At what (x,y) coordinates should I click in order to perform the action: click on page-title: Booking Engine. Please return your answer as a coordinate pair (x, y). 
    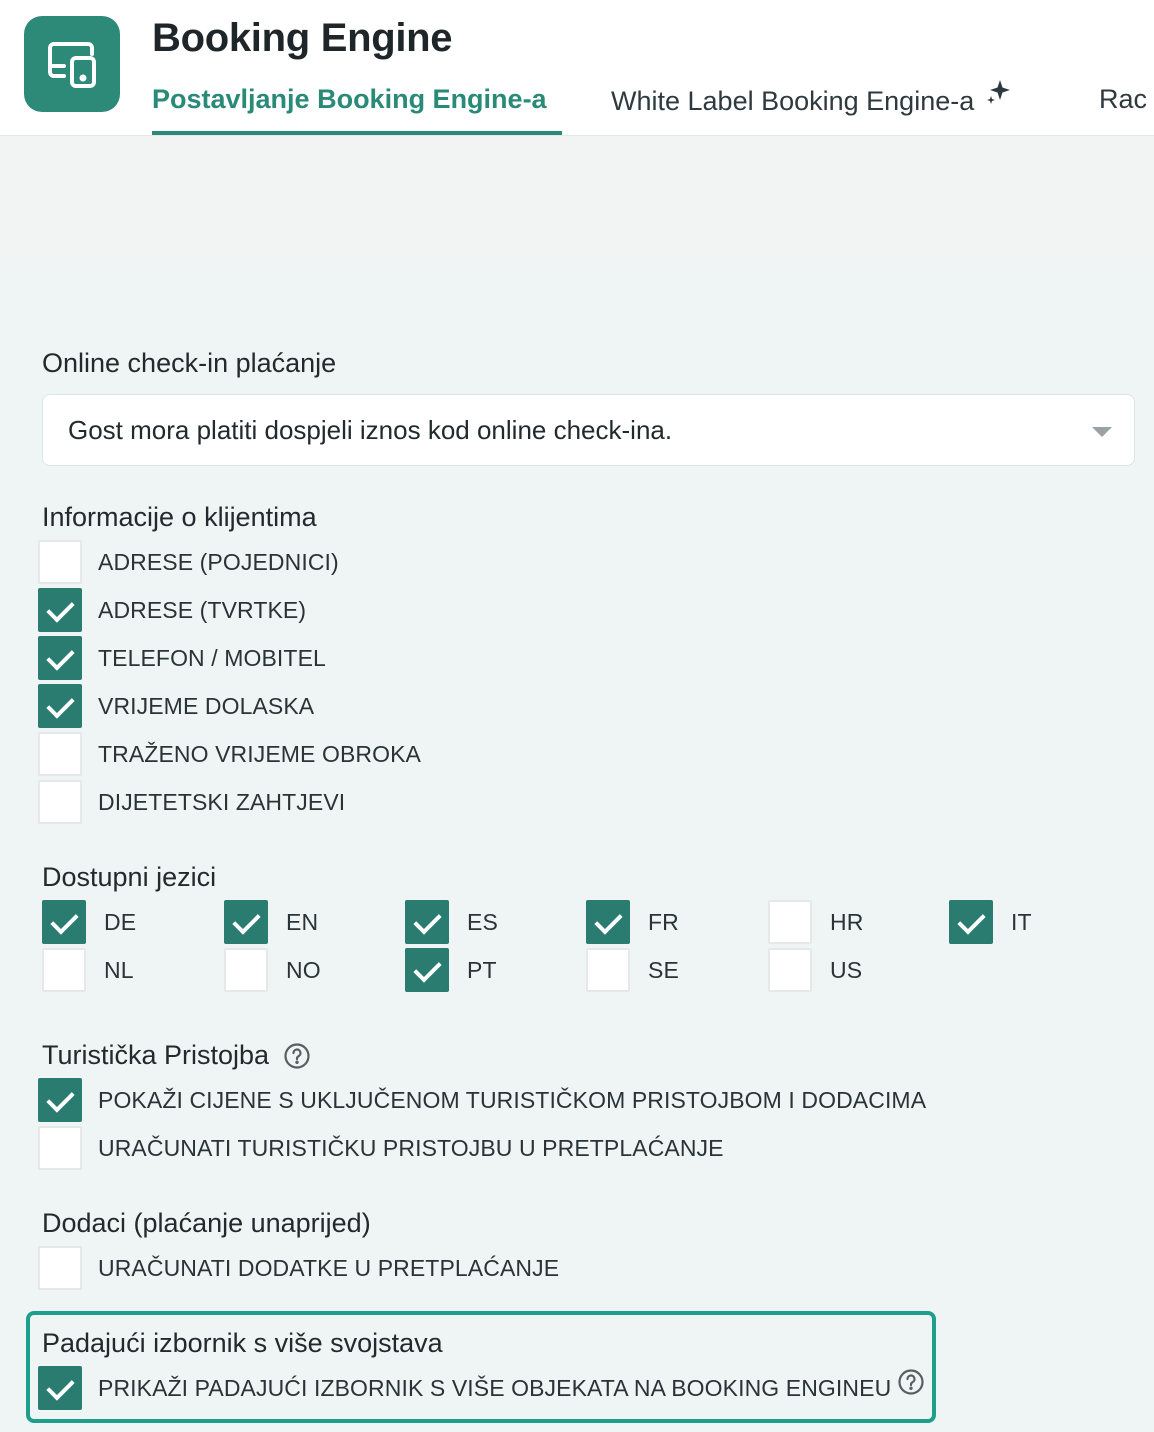
    Looking at the image, I should click on (302, 38).